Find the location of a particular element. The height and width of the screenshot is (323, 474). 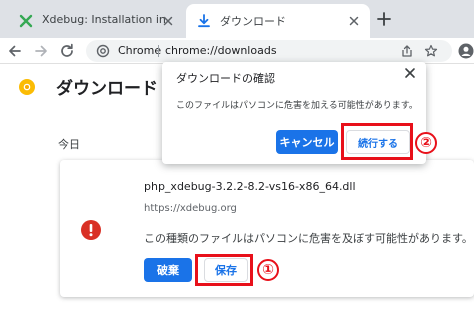

date-header: 今日 is located at coordinates (69, 144).